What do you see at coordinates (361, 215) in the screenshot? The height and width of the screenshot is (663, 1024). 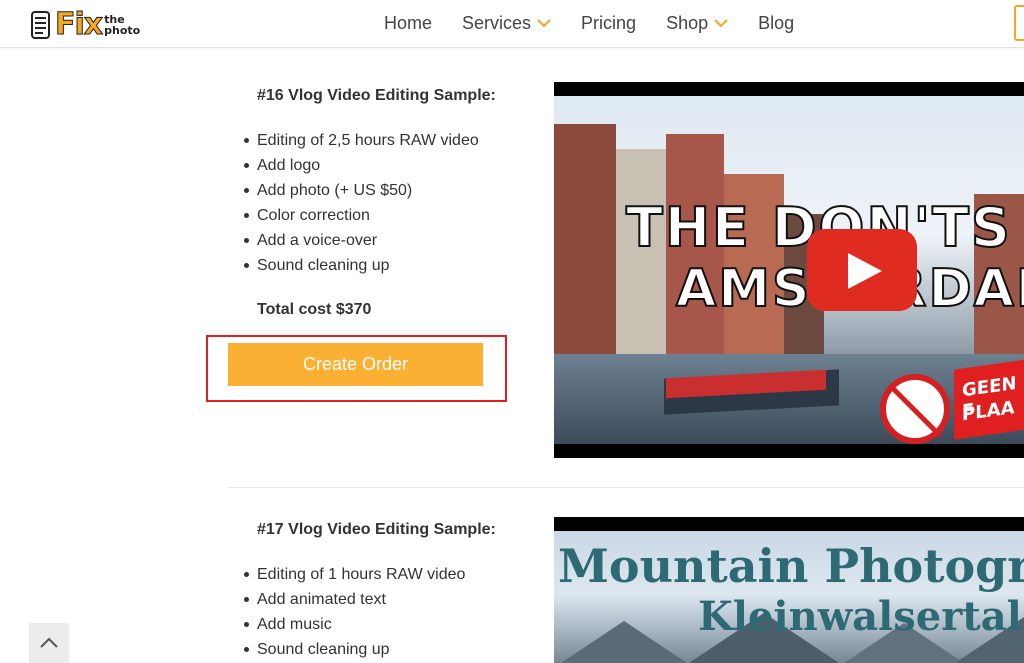 I see `list-item: Color correction` at bounding box center [361, 215].